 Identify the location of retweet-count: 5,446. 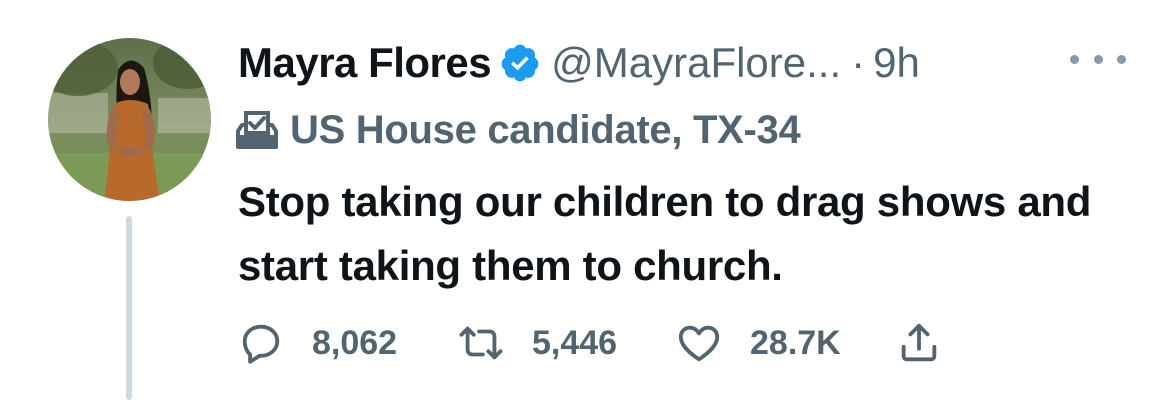
(575, 342).